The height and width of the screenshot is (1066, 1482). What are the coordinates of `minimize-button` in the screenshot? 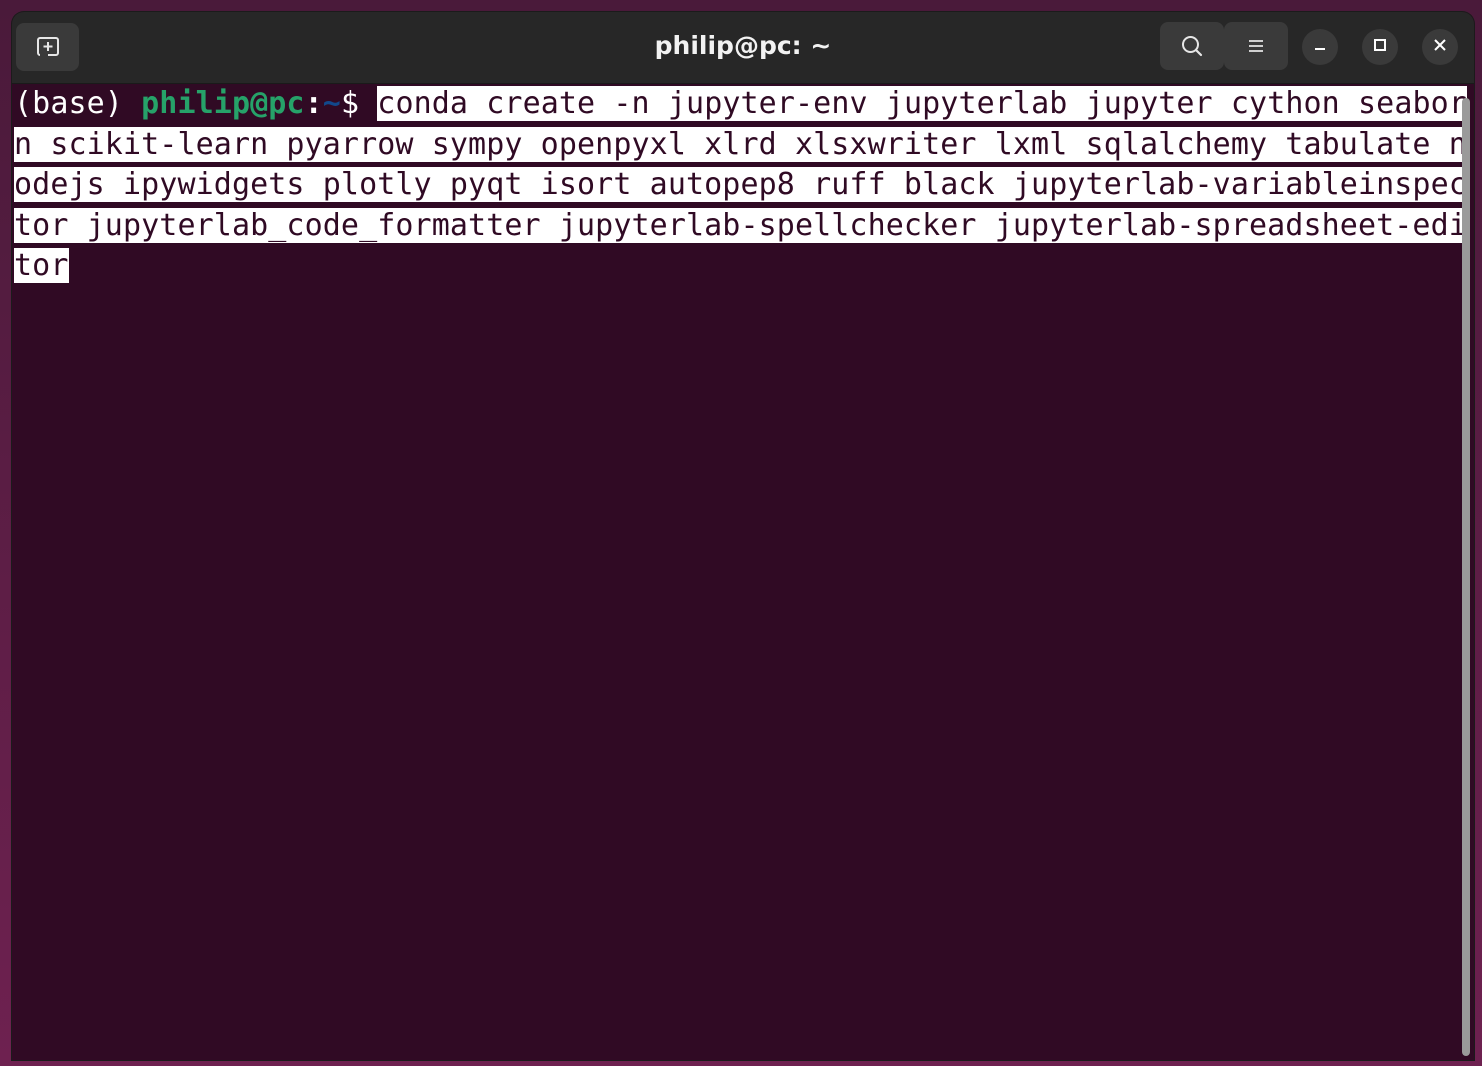 It's located at (1320, 47).